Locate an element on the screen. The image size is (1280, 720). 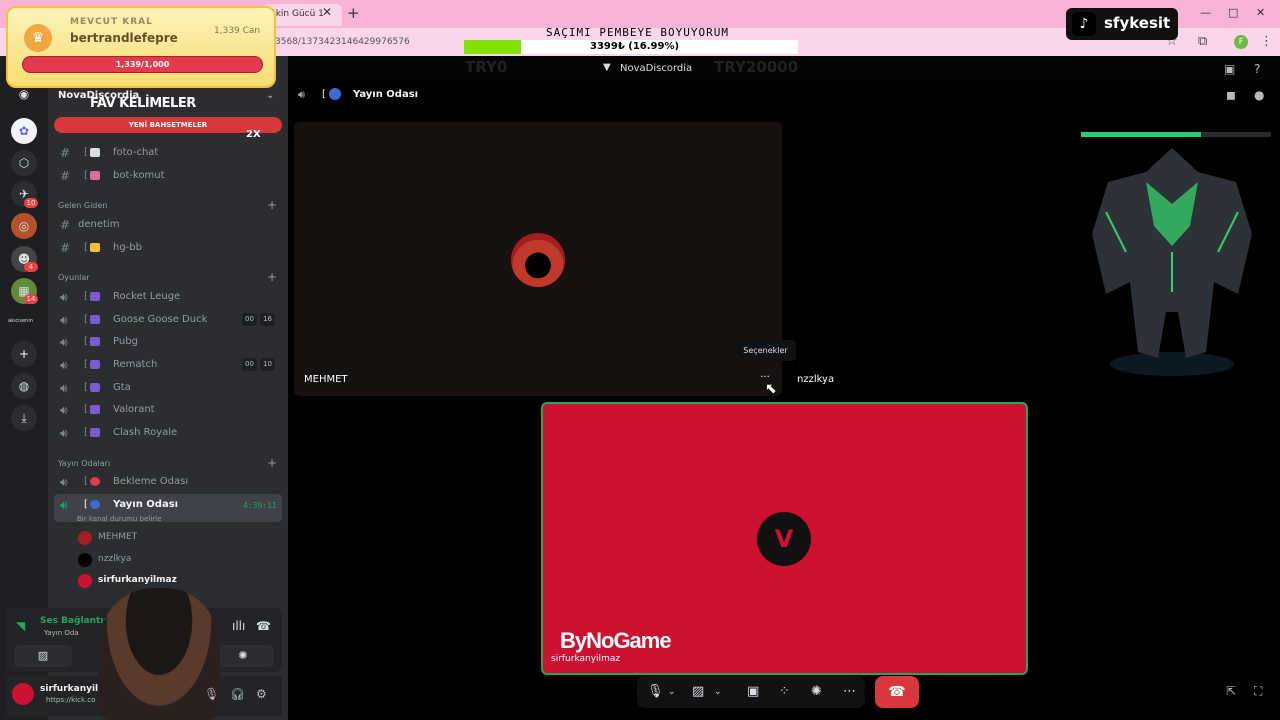
goal-max-label: TRY20000 is located at coordinates (756, 67).